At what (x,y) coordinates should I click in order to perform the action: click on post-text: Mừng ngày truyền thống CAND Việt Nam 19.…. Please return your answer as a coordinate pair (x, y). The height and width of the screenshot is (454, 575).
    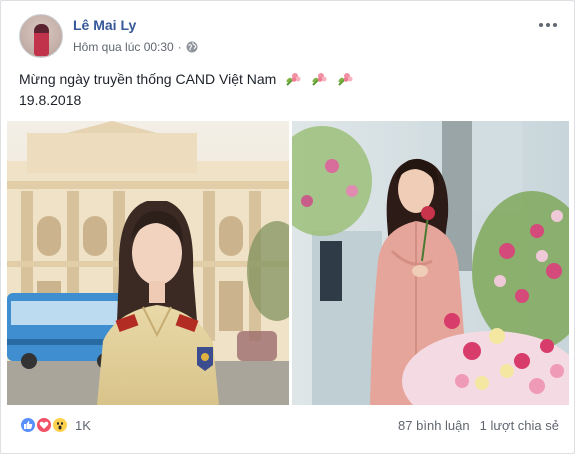
    Looking at the image, I should click on (289, 90).